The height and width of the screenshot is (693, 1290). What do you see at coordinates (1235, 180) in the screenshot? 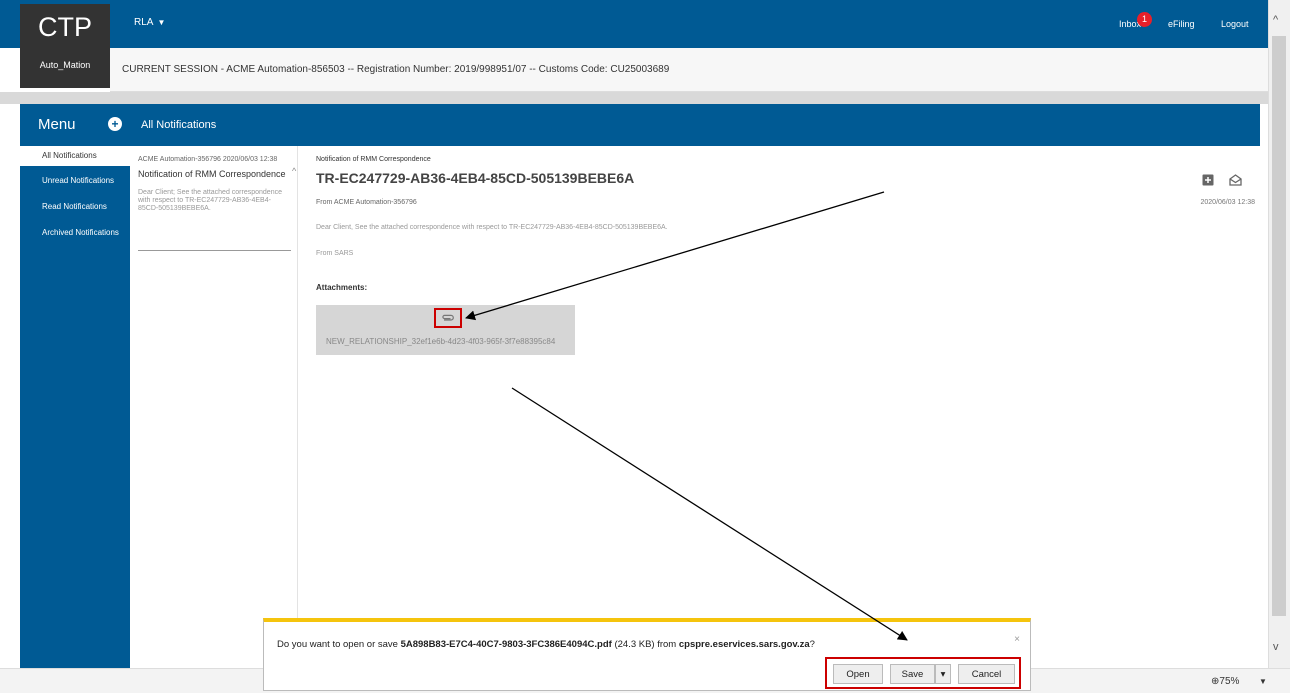
I see `mark-read-envelope-icon` at bounding box center [1235, 180].